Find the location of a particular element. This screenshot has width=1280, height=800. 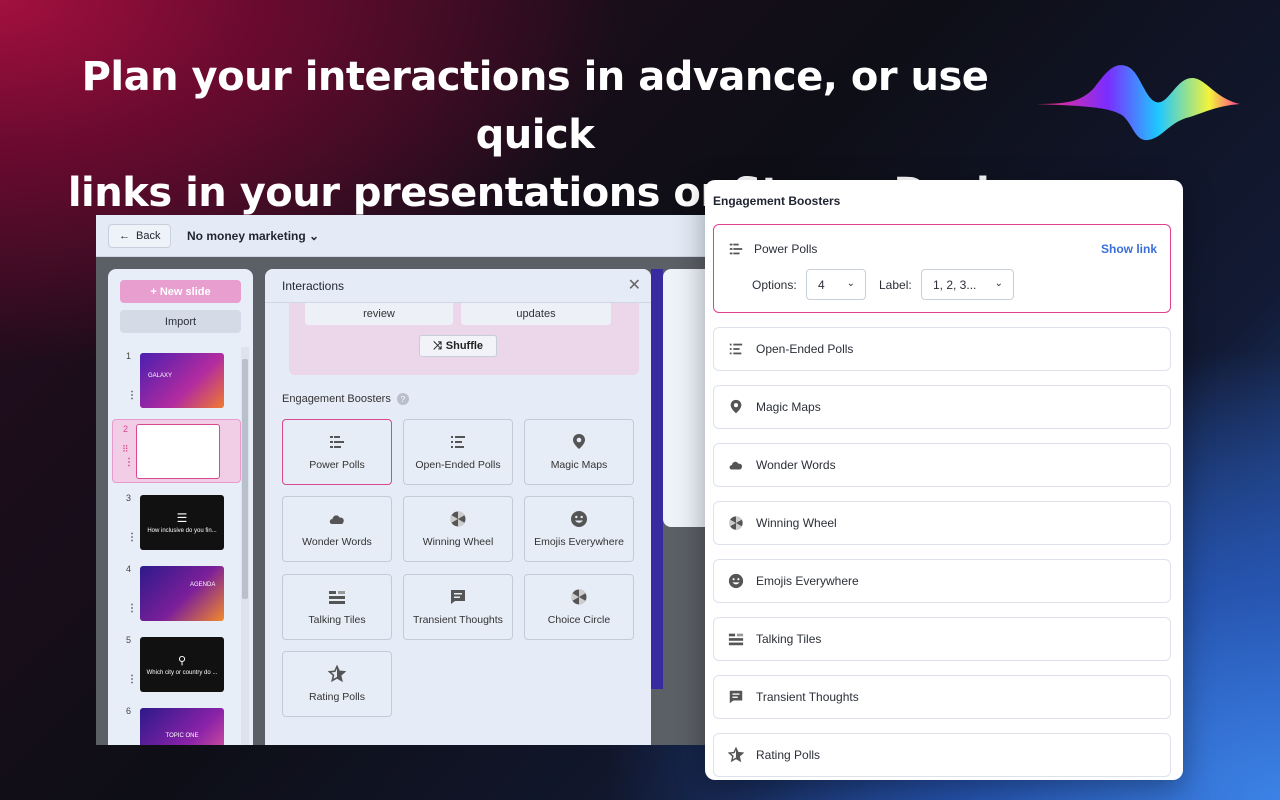

presentation-title-dropdown: No money marketing ⌄ is located at coordinates (253, 236).